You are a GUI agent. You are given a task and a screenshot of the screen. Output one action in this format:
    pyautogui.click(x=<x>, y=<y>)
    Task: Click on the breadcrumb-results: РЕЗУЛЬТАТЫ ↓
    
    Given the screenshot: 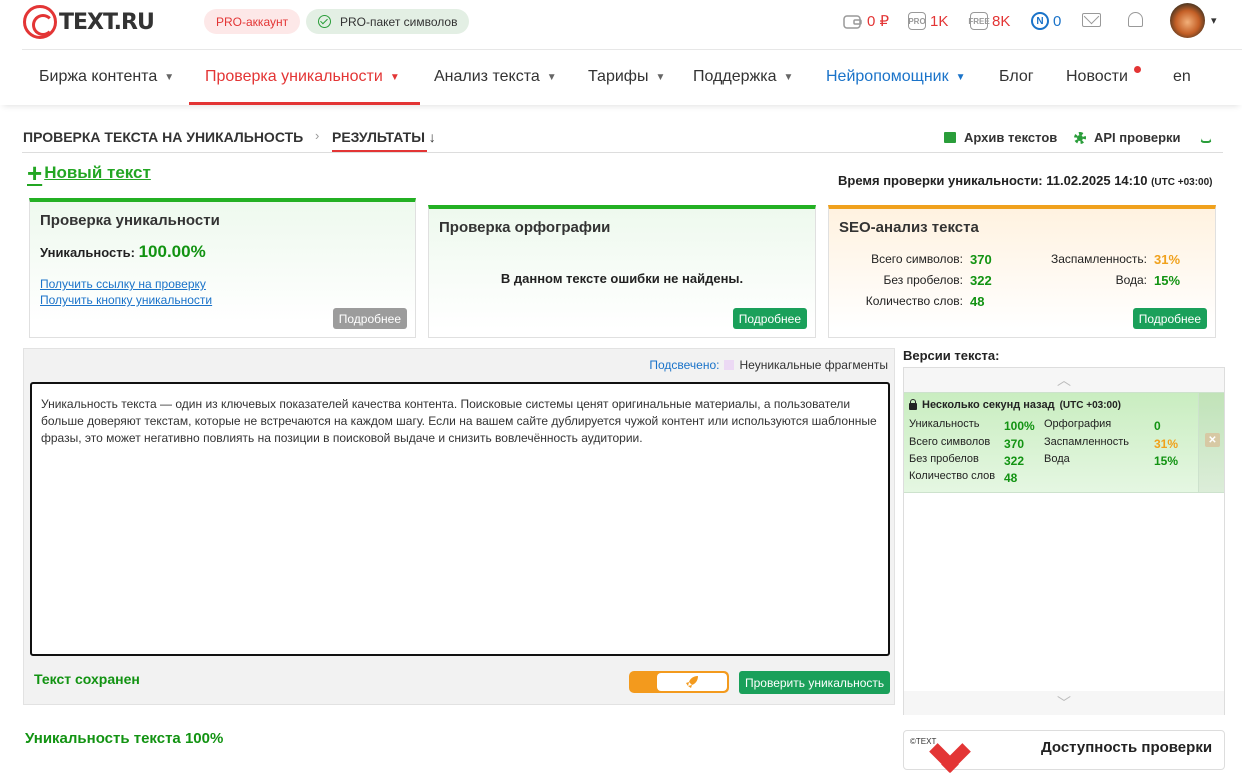 What is the action you would take?
    pyautogui.click(x=384, y=137)
    